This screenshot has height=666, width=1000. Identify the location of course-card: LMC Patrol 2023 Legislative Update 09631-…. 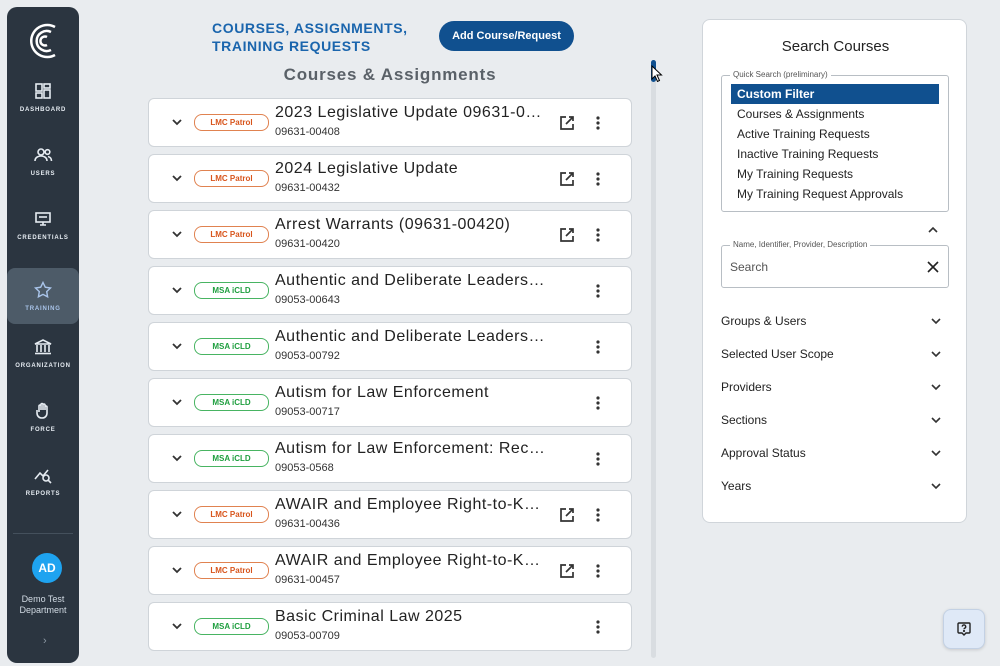
(390, 122).